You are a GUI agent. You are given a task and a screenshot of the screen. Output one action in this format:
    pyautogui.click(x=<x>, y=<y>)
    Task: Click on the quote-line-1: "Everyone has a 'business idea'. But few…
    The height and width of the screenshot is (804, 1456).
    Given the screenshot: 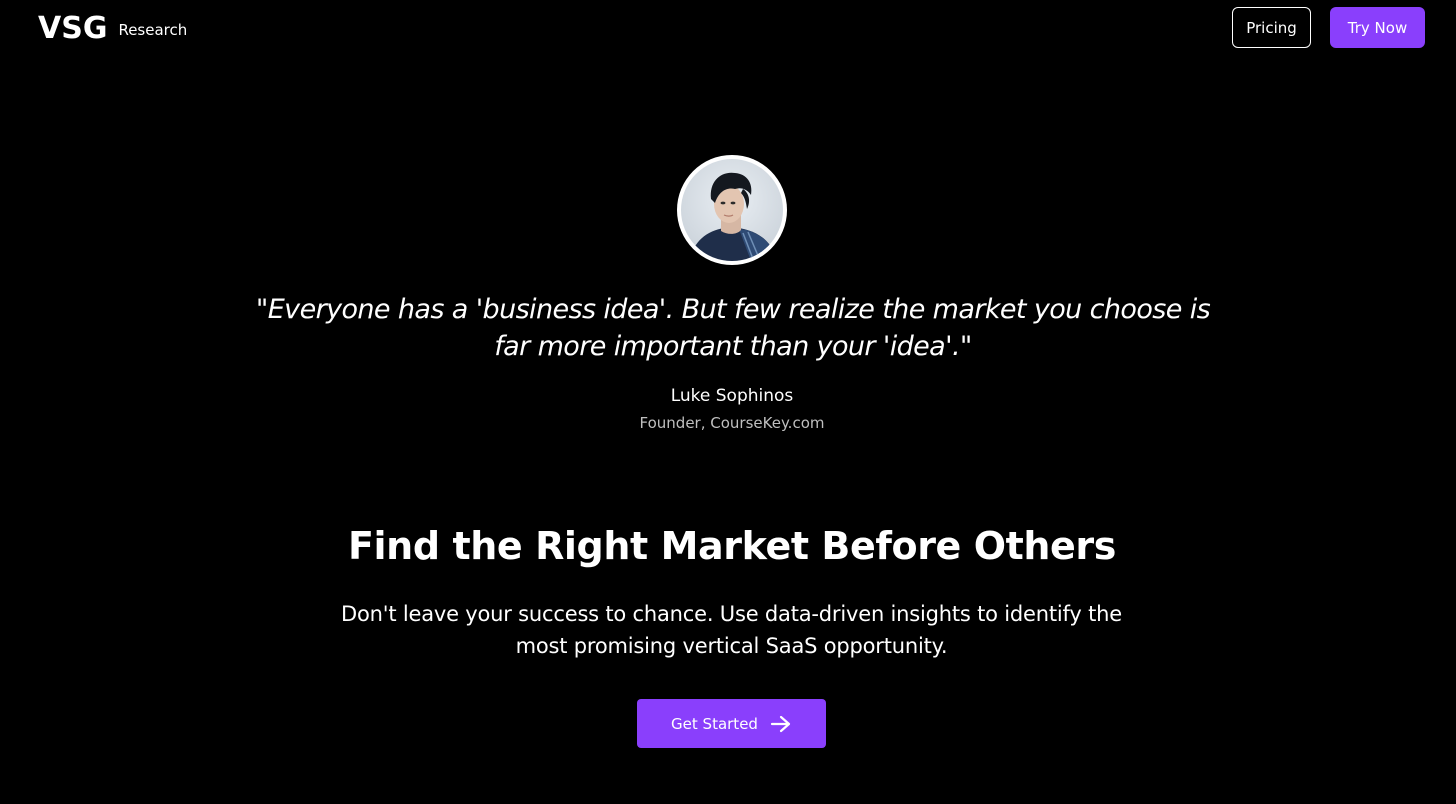 What is the action you would take?
    pyautogui.click(x=733, y=309)
    